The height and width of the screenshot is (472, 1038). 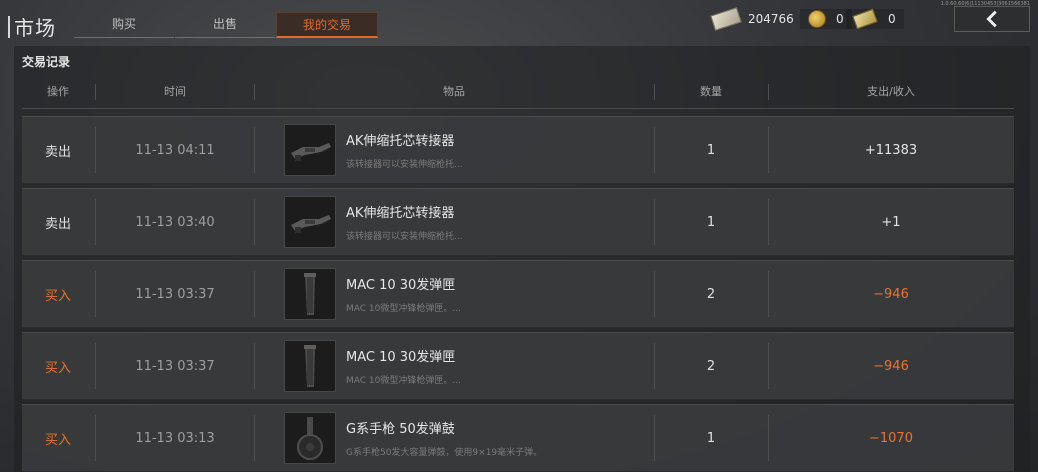 What do you see at coordinates (400, 429) in the screenshot?
I see `item-name: G系手枪 50发弹鼓` at bounding box center [400, 429].